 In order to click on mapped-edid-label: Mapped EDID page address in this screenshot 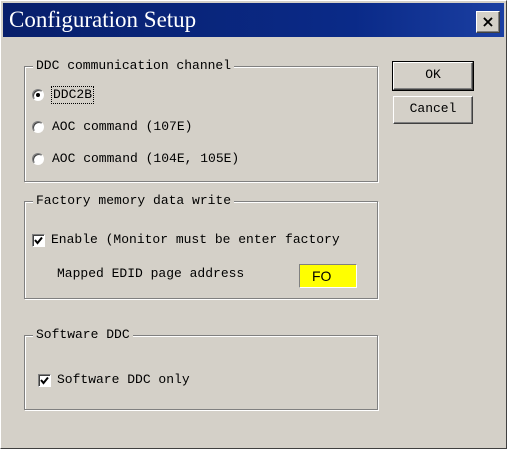, I will do `click(151, 273)`.